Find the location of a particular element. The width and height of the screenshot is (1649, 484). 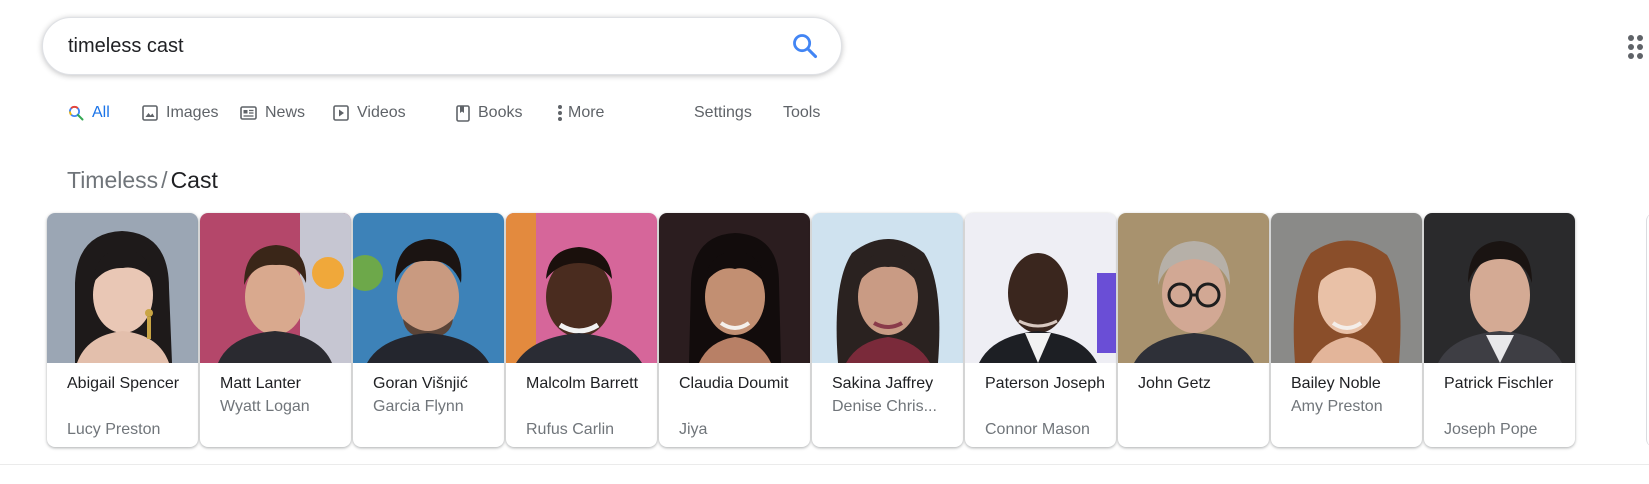

tab-label: Settings is located at coordinates (723, 112).